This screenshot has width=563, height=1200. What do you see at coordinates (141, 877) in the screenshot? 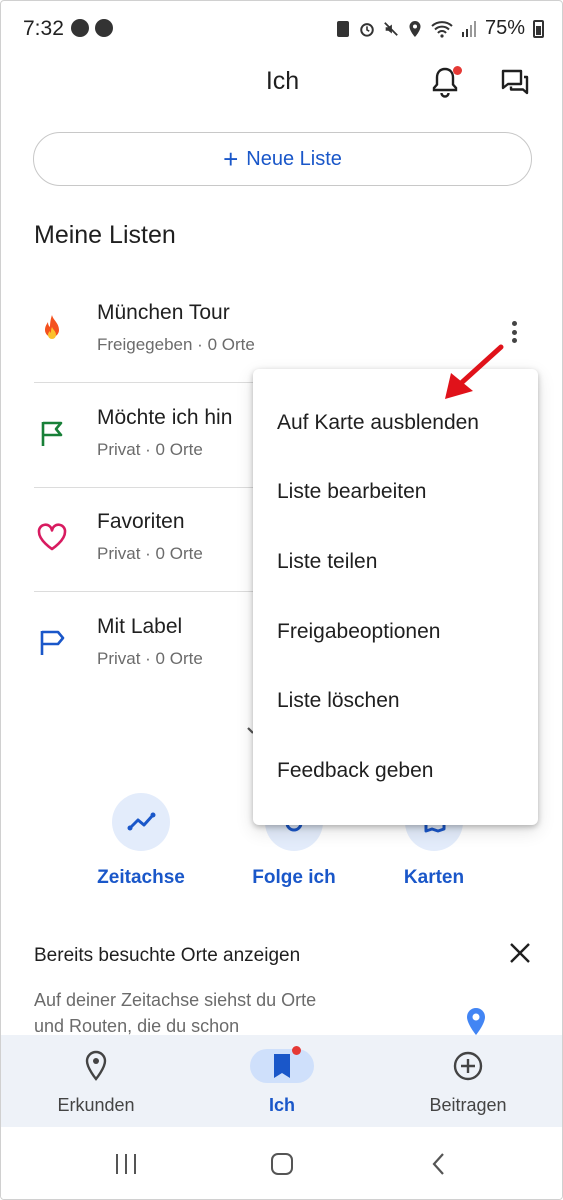
I see `timeline-label: Zeitachse` at bounding box center [141, 877].